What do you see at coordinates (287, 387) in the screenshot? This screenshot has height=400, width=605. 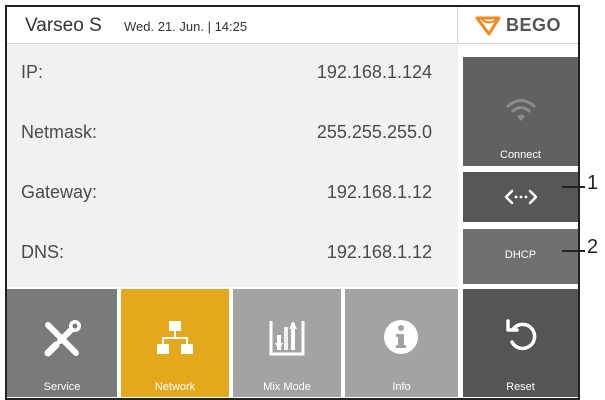 I see `tab-mix-mode-label: Mix Mode` at bounding box center [287, 387].